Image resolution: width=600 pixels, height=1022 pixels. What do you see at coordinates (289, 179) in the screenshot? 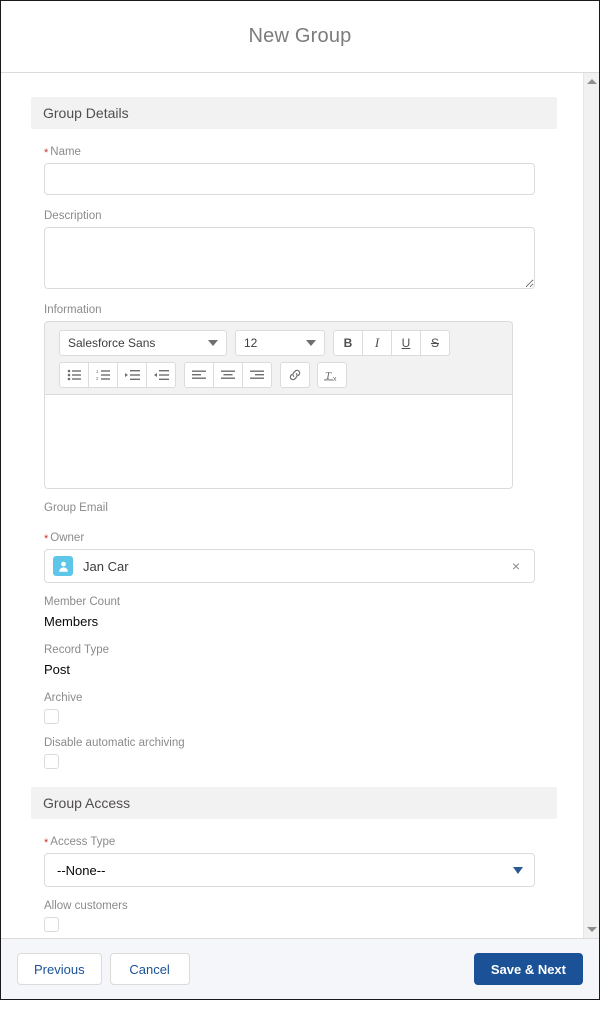
I see `name-input` at bounding box center [289, 179].